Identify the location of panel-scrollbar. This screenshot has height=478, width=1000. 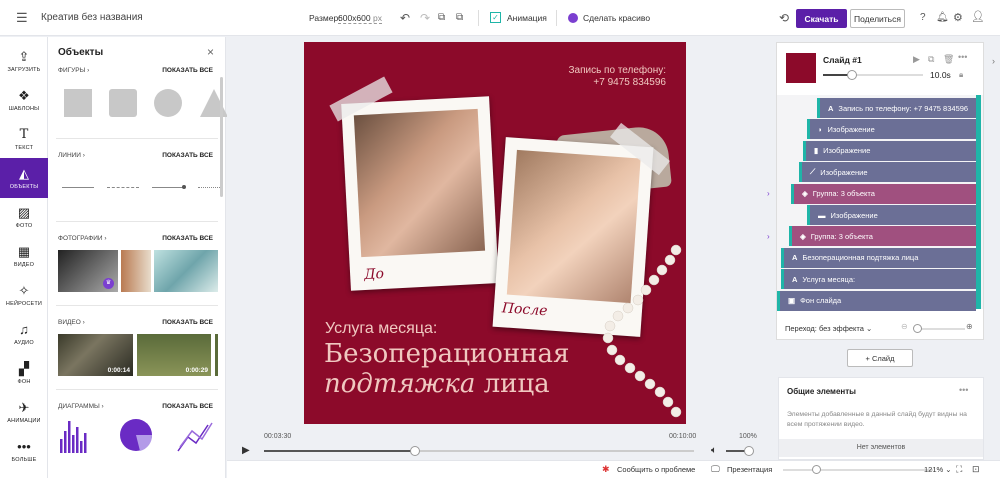
(221, 137).